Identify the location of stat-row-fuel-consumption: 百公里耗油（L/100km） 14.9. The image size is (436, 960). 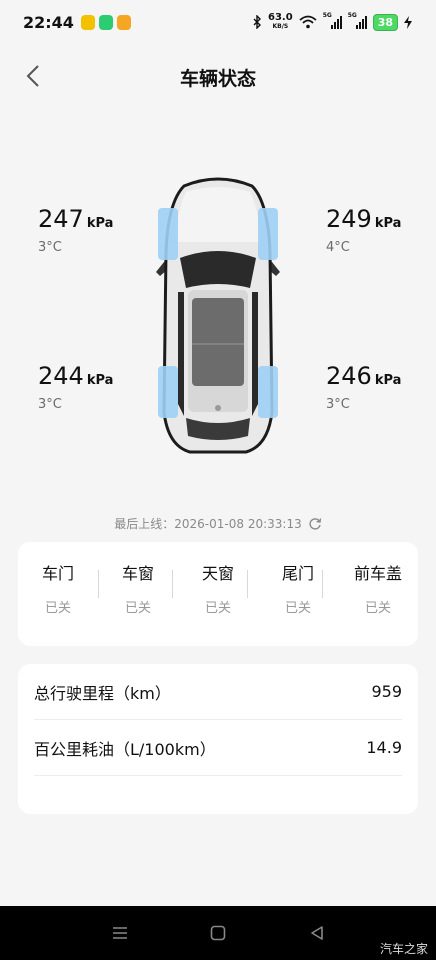
(218, 748).